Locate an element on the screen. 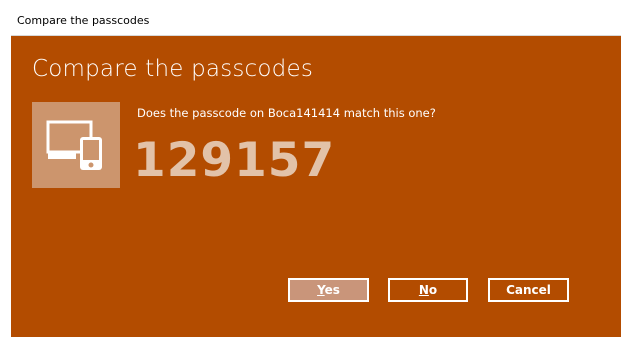  title-bar: Compare the passcodes is located at coordinates (316, 22).